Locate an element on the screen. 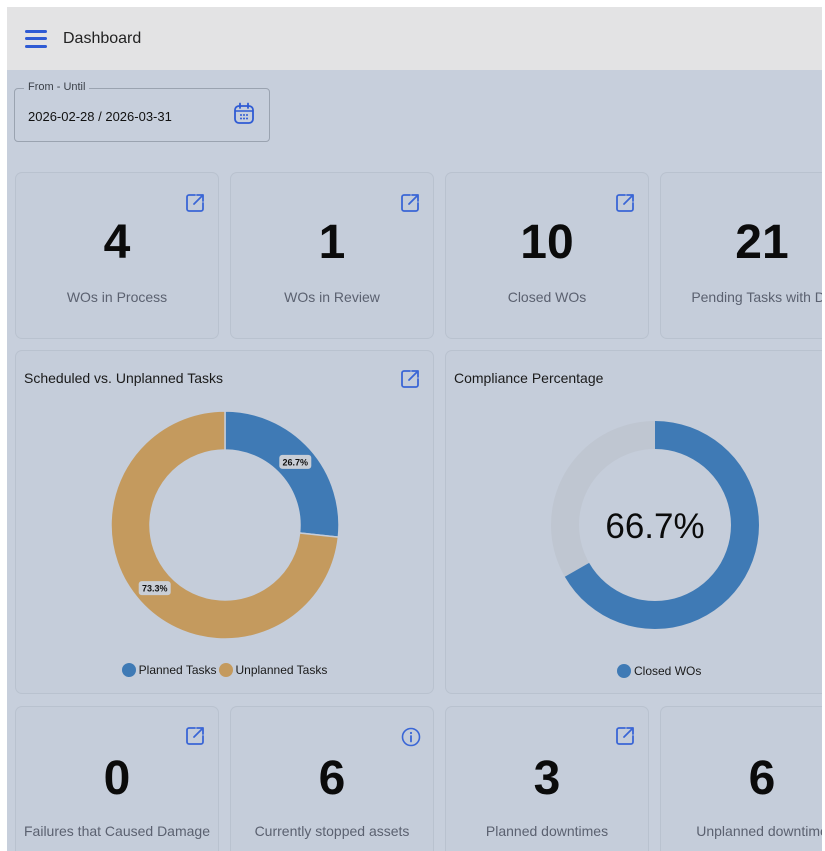  legend-item: Closed WOs is located at coordinates (659, 671).